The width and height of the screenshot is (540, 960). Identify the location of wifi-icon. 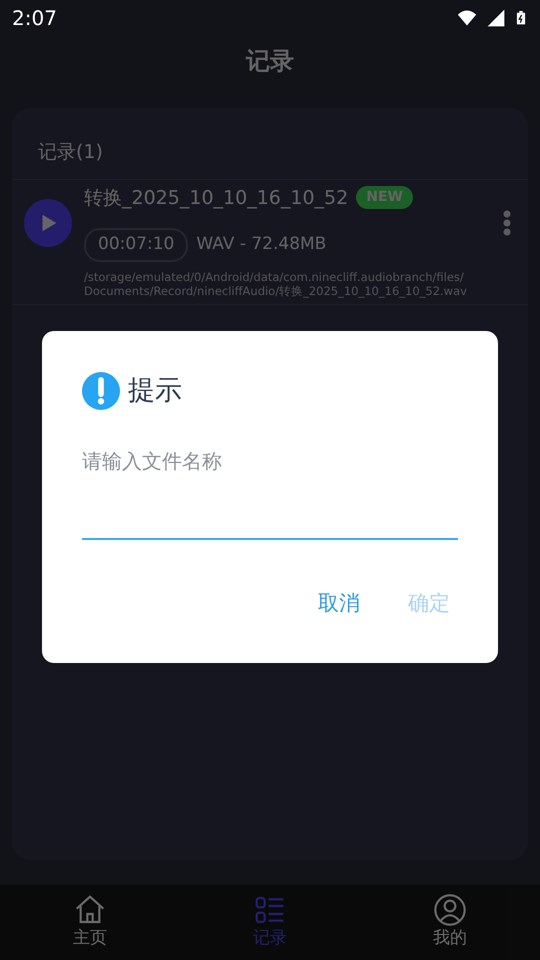
(467, 18).